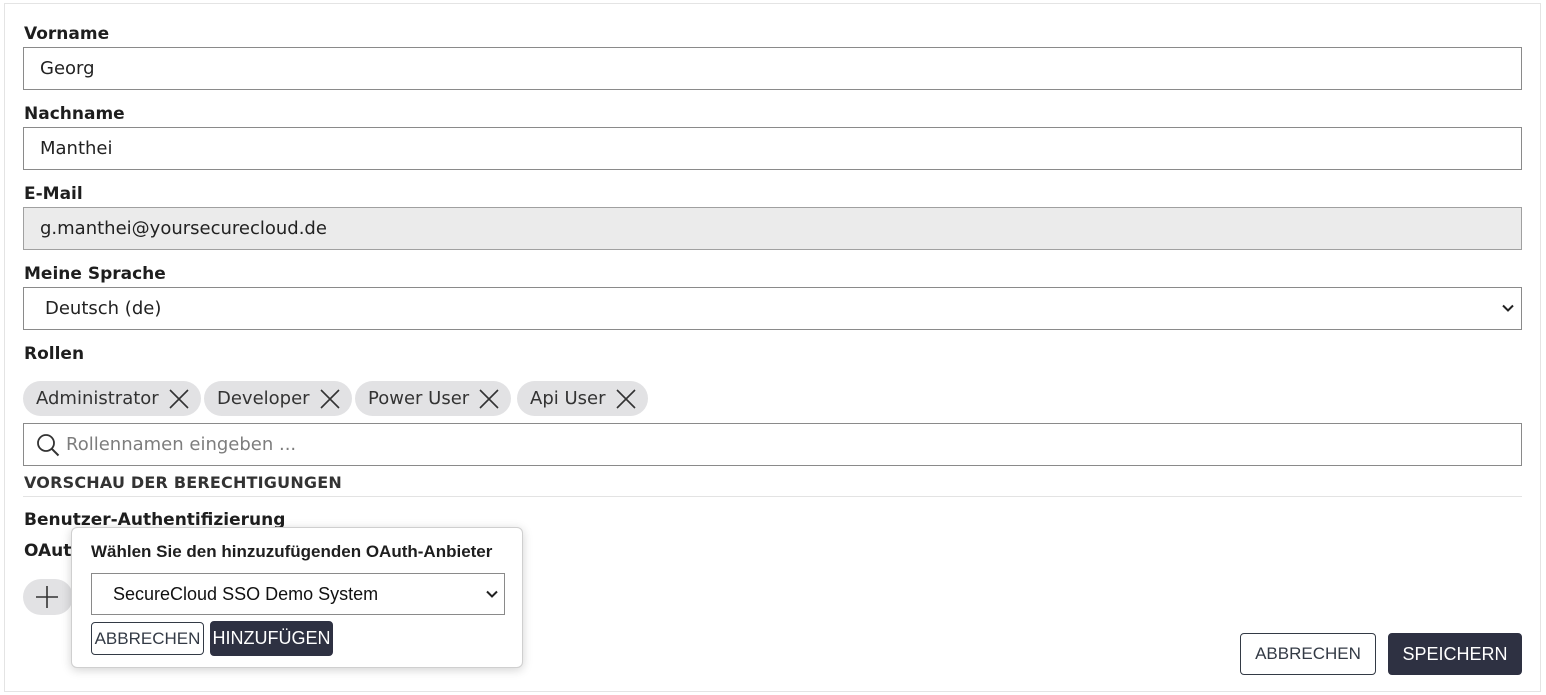 Image resolution: width=1546 pixels, height=695 pixels. I want to click on role-chip-api-user: Api User, so click(582, 398).